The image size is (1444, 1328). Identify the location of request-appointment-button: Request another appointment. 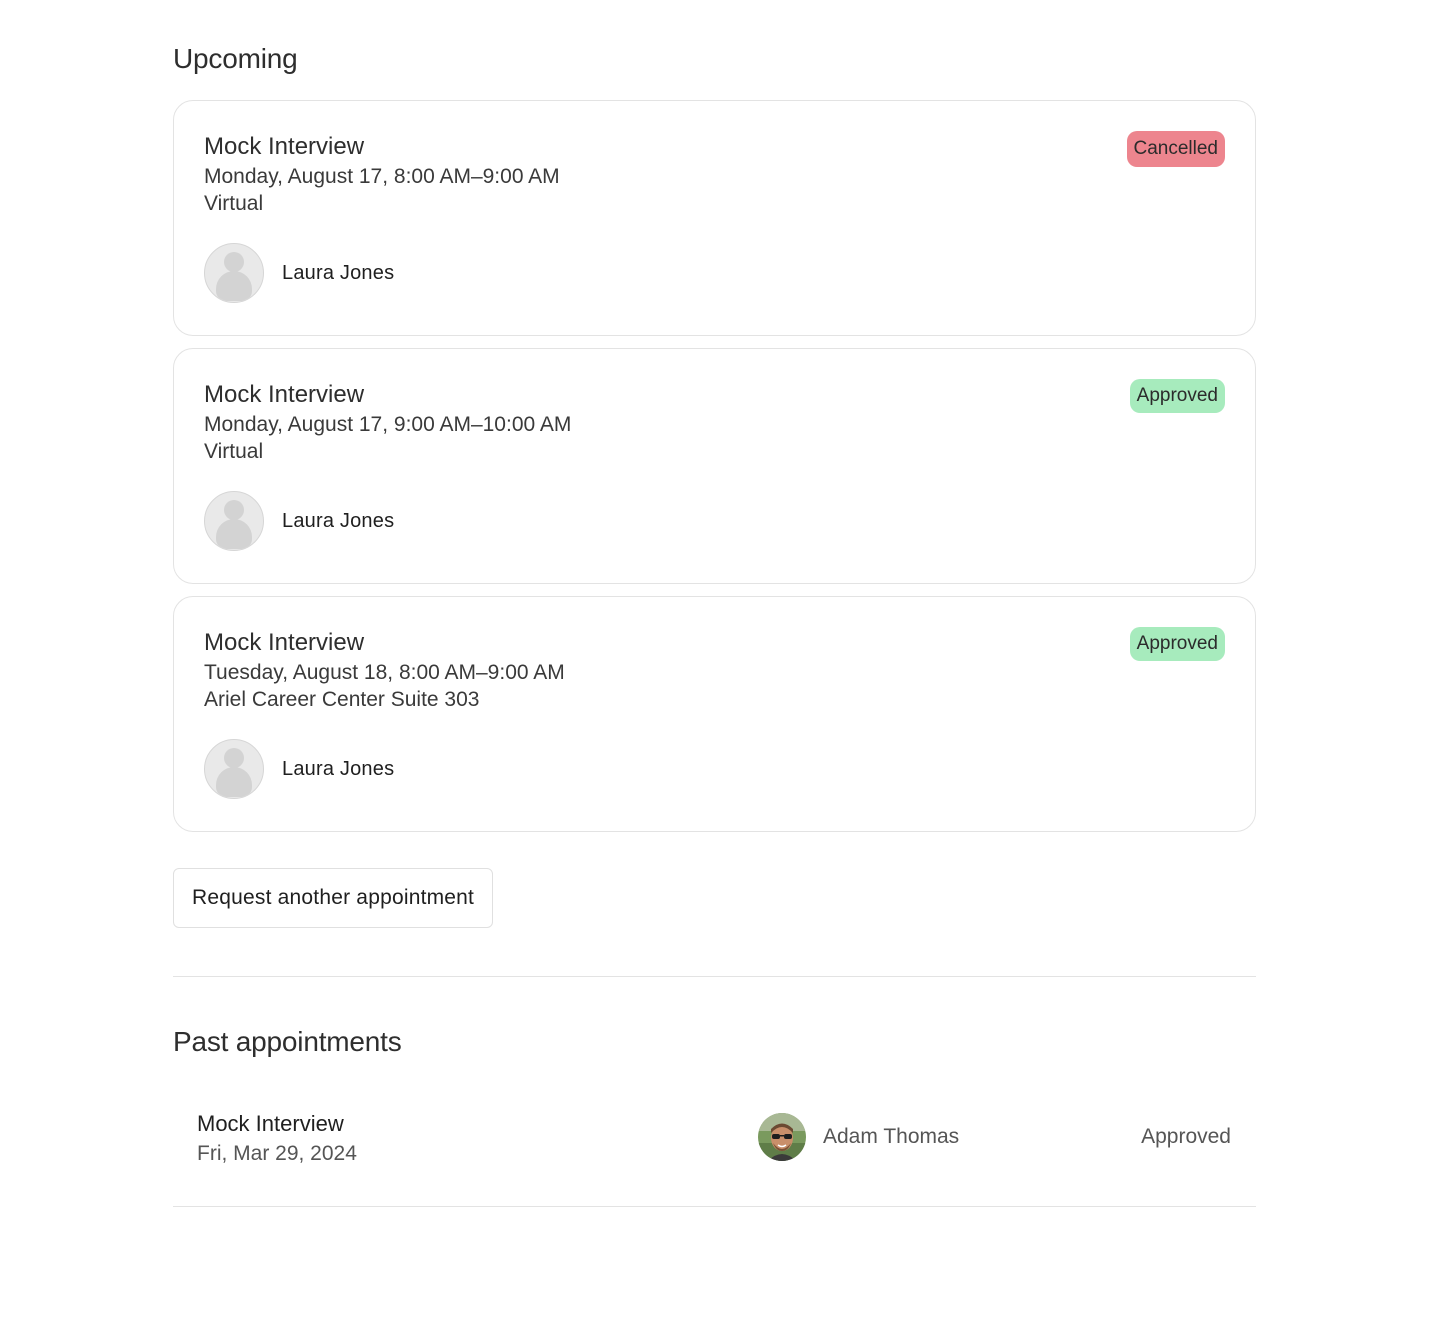
(333, 898).